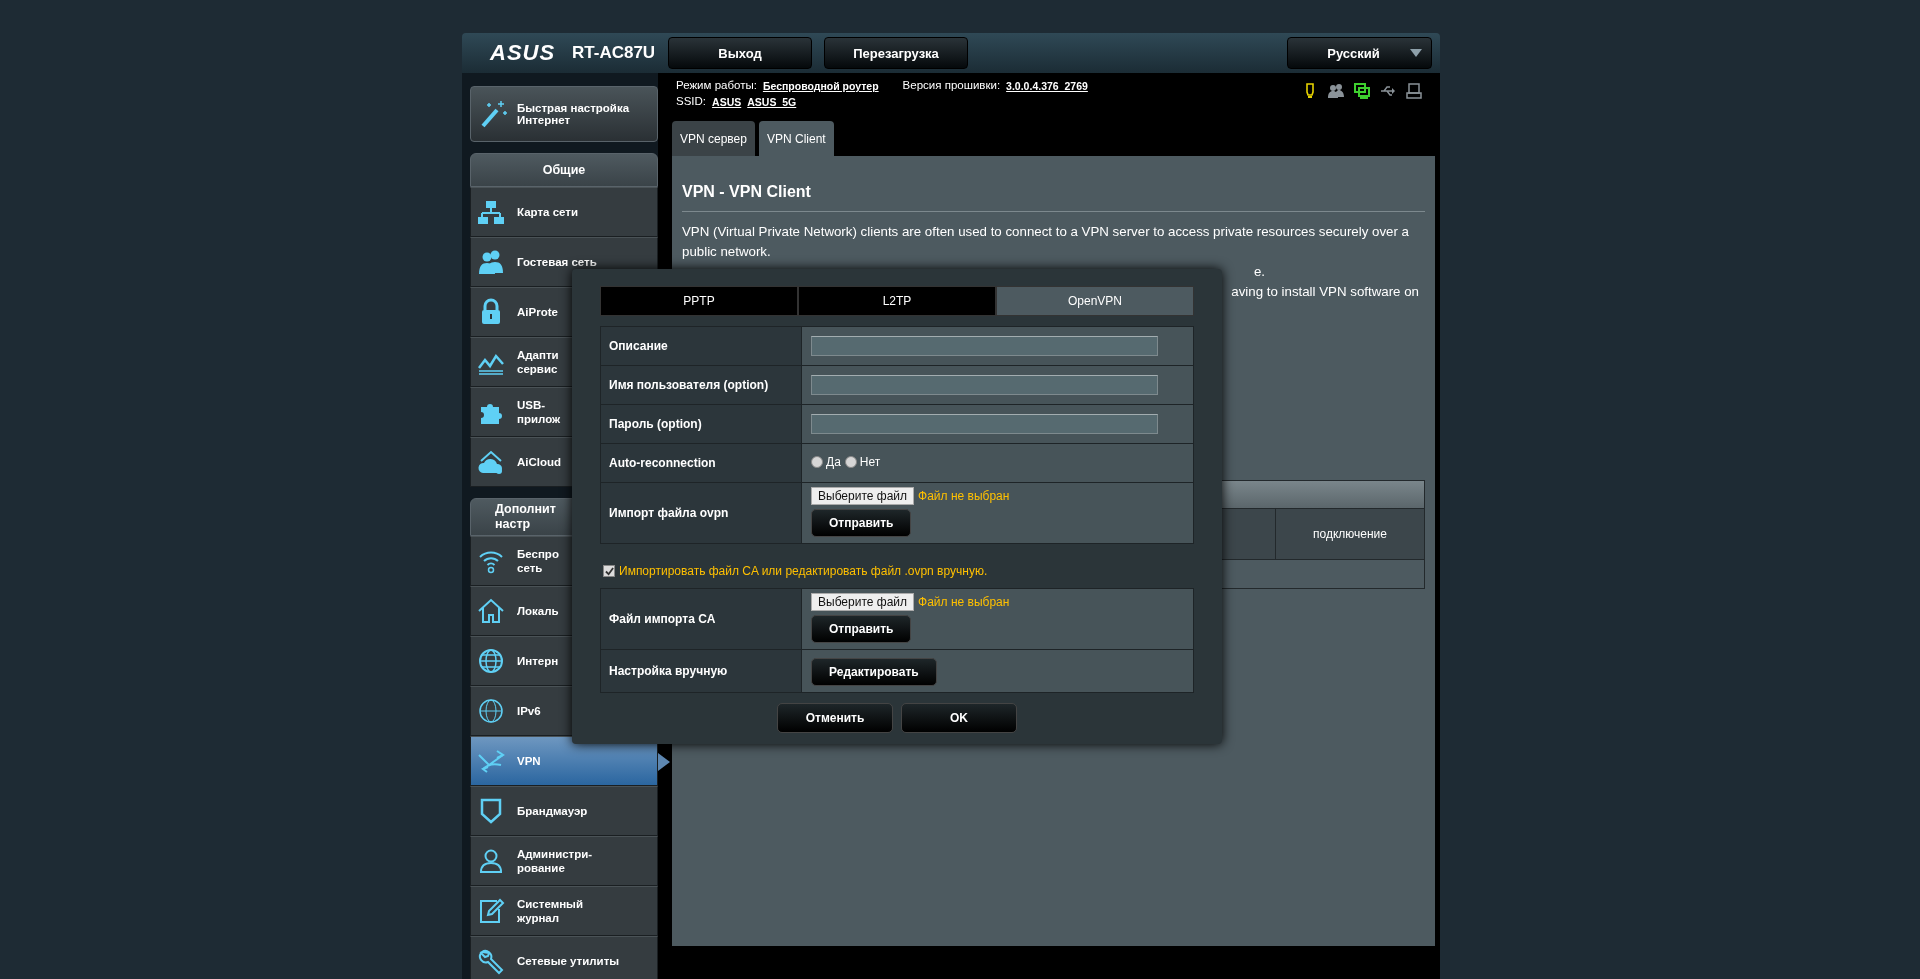 The height and width of the screenshot is (979, 1920). What do you see at coordinates (547, 212) in the screenshot?
I see `sidebar-label: Карта сети` at bounding box center [547, 212].